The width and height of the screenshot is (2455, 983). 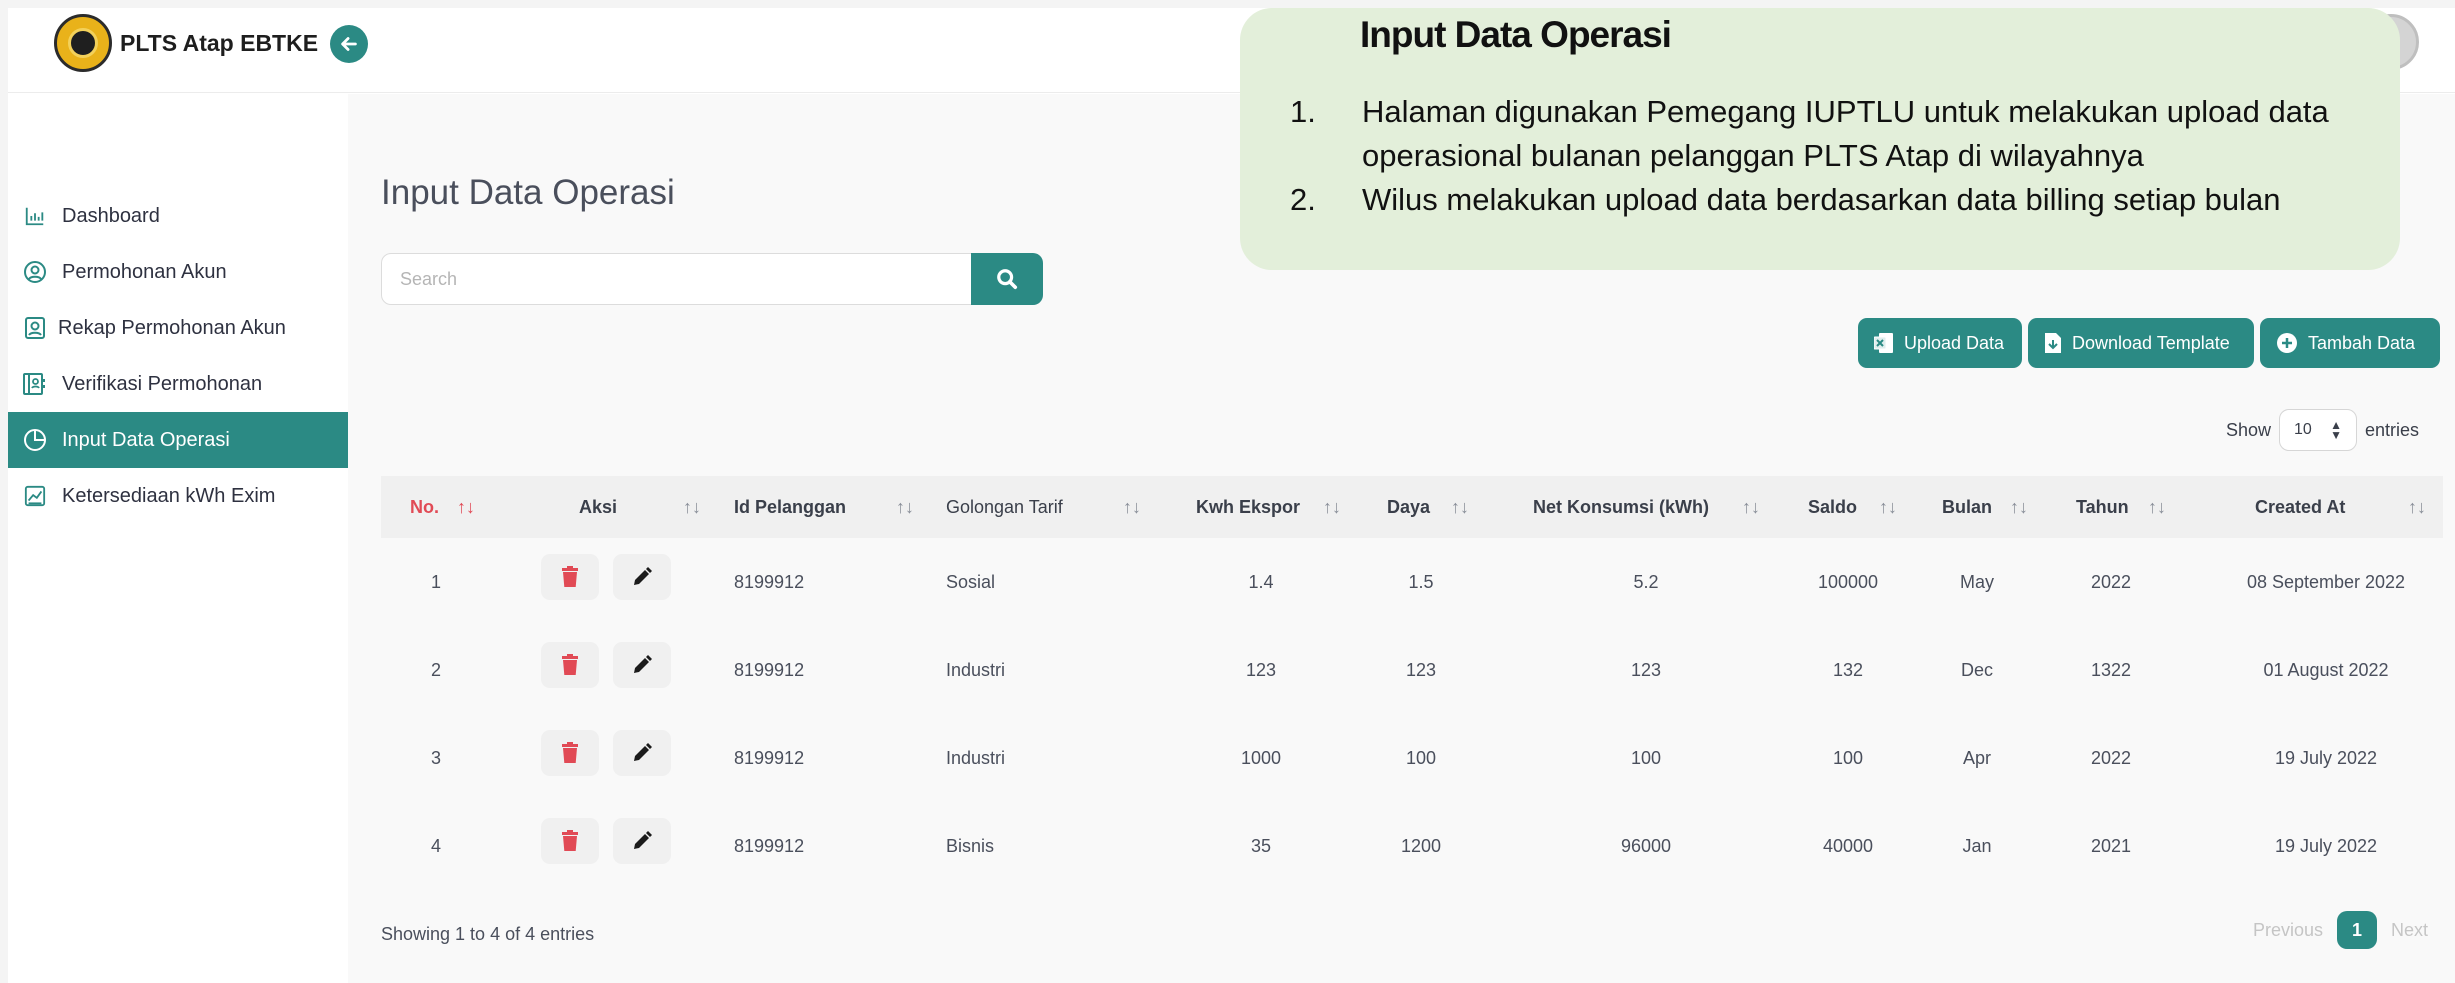 What do you see at coordinates (679, 279) in the screenshot?
I see `search-input` at bounding box center [679, 279].